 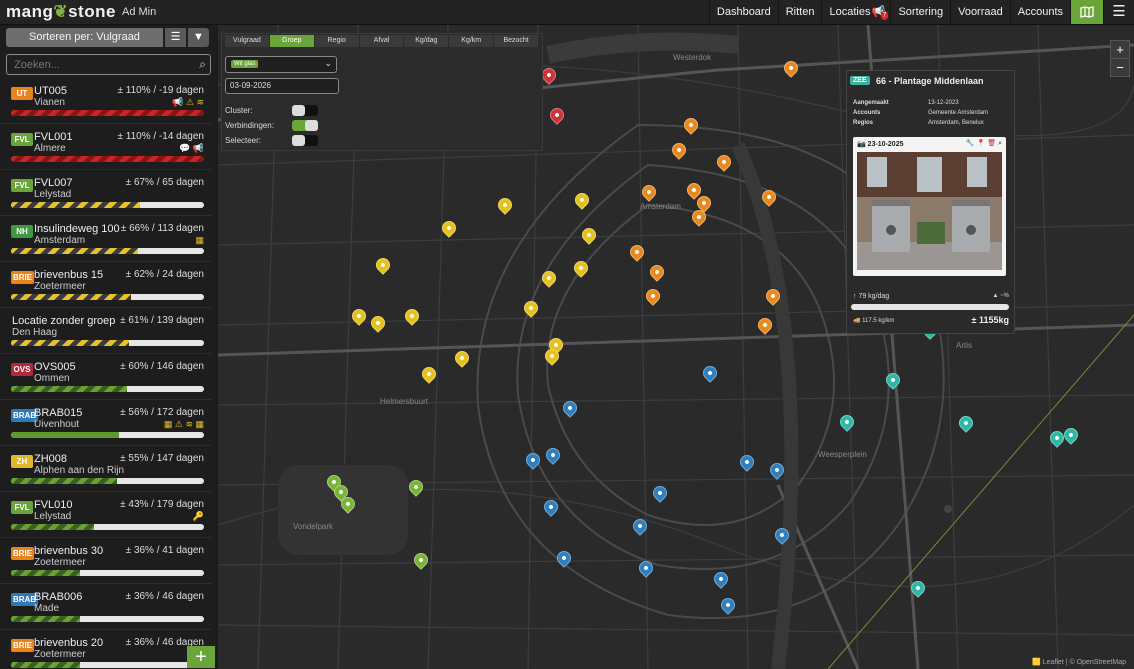 What do you see at coordinates (337, 41) in the screenshot?
I see `tab-regio: Regio` at bounding box center [337, 41].